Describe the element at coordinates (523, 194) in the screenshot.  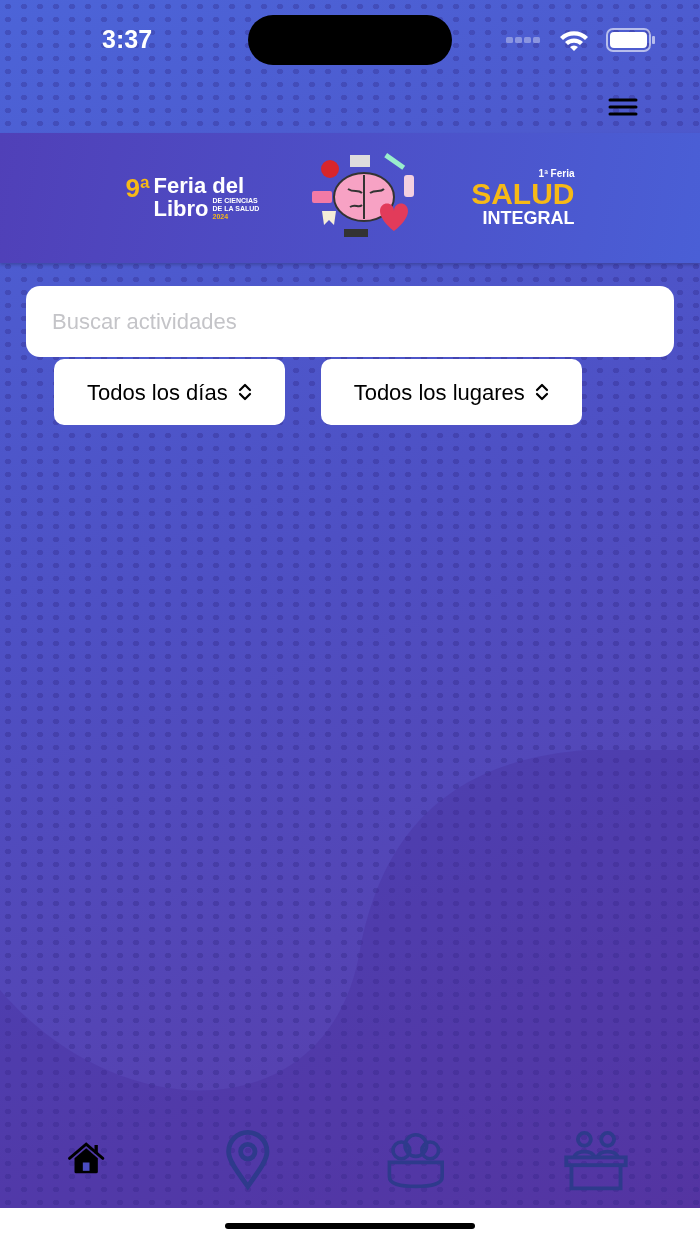
I see `logo-text: SALUD` at that location.